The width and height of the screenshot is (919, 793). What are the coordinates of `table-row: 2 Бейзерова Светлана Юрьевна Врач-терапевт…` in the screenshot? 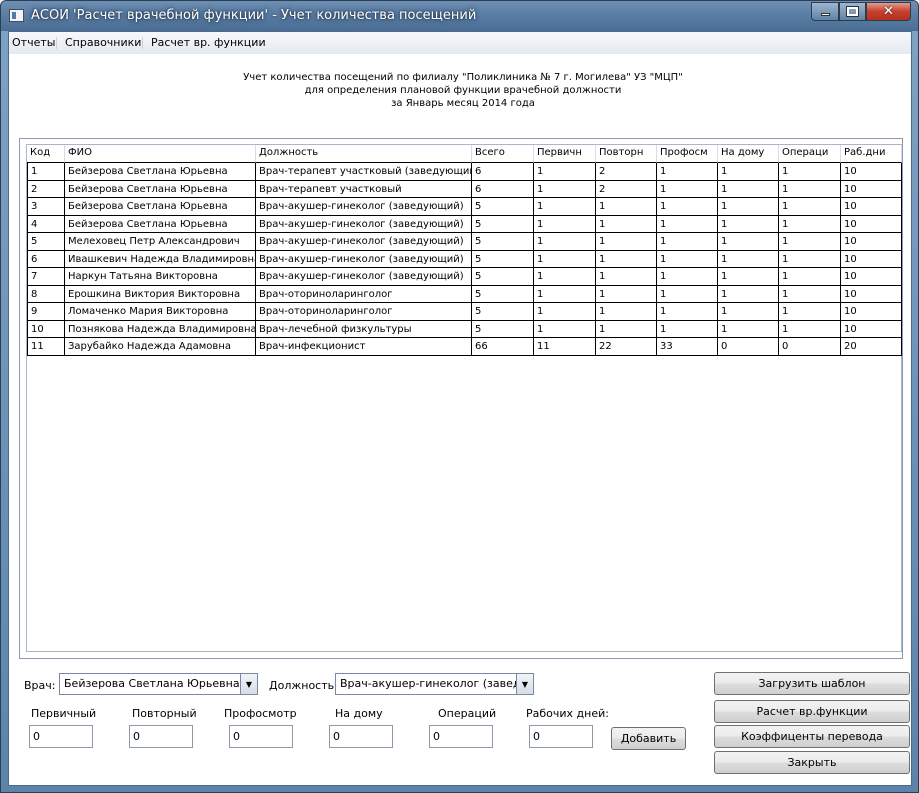 It's located at (464, 189).